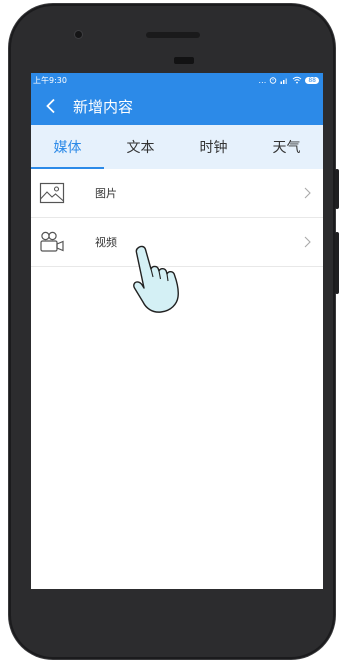 This screenshot has width=343, height=663. What do you see at coordinates (106, 193) in the screenshot?
I see `list-item-label: 图片` at bounding box center [106, 193].